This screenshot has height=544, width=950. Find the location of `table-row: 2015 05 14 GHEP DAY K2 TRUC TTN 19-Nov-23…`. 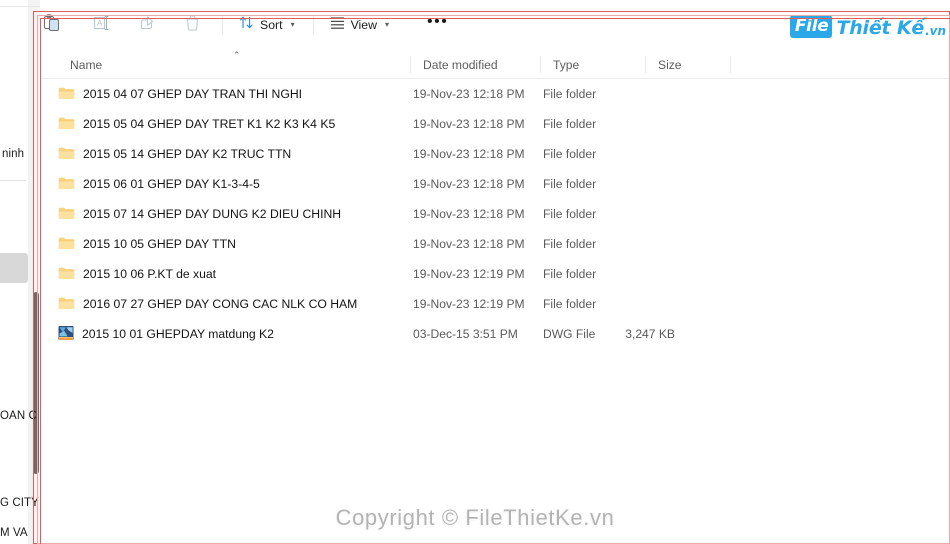

table-row: 2015 05 14 GHEP DAY K2 TRUC TTN 19-Nov-23… is located at coordinates (495, 154).